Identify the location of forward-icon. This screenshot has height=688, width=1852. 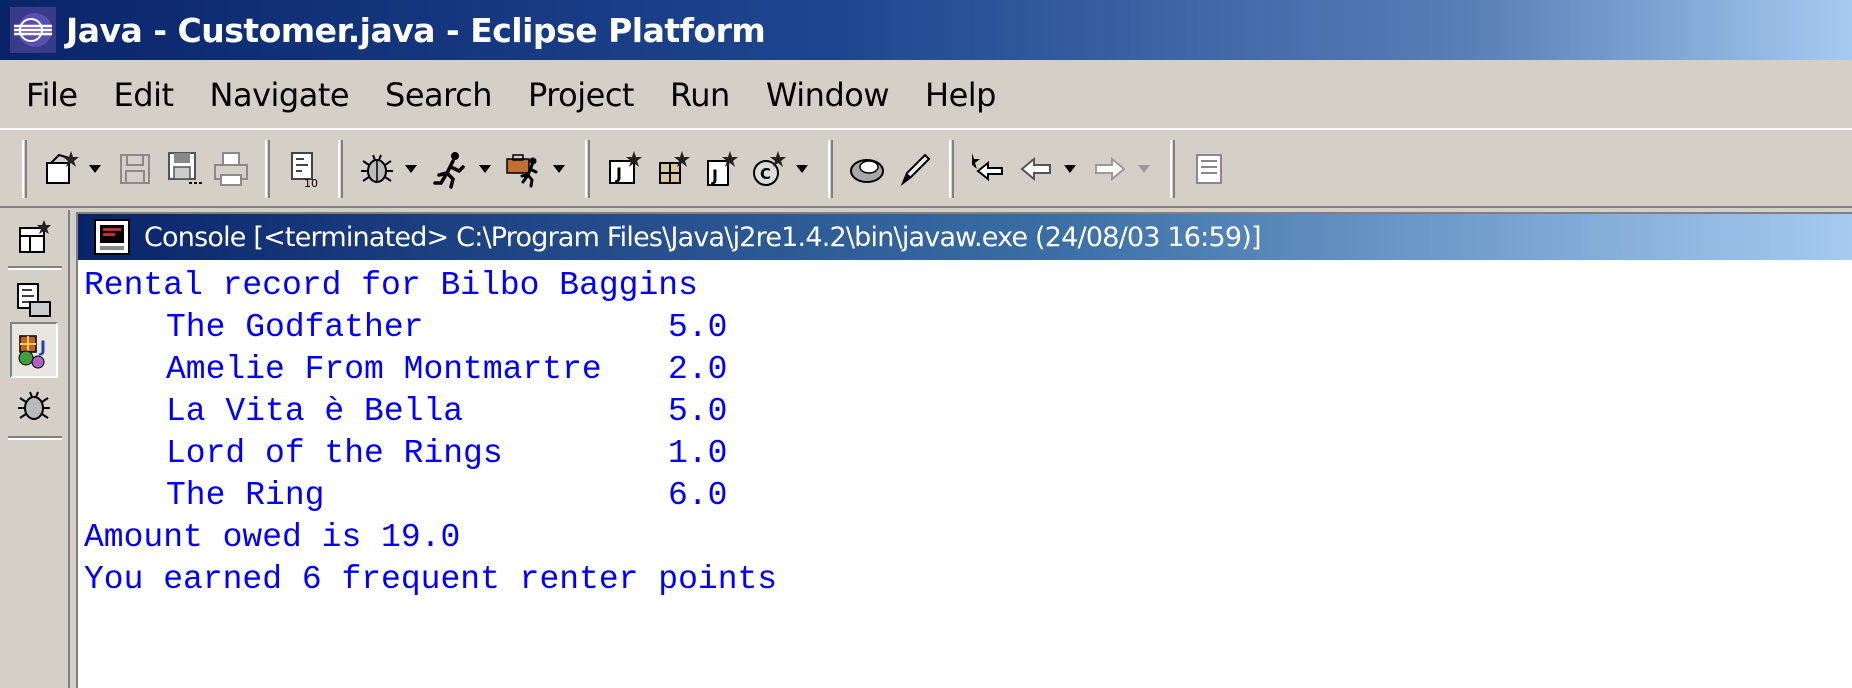
(1110, 169).